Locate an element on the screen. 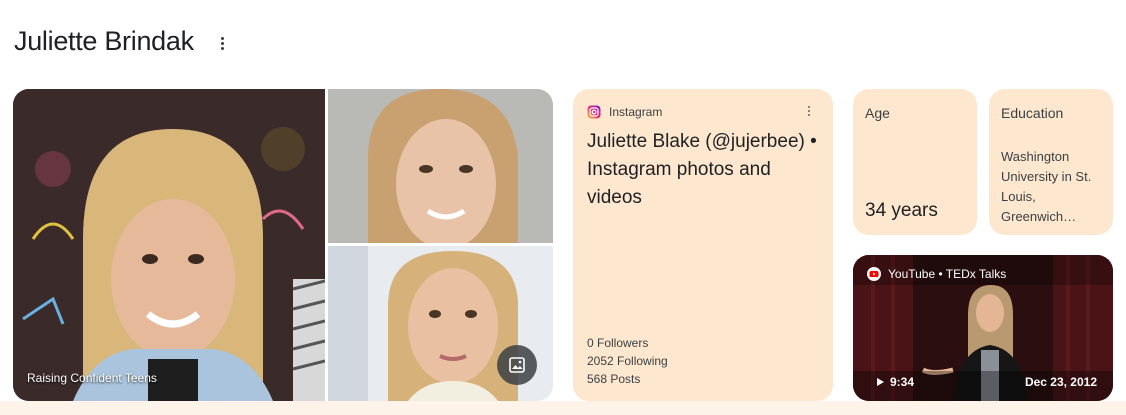 Image resolution: width=1126 pixels, height=415 pixels. result-source: Instagram is located at coordinates (624, 112).